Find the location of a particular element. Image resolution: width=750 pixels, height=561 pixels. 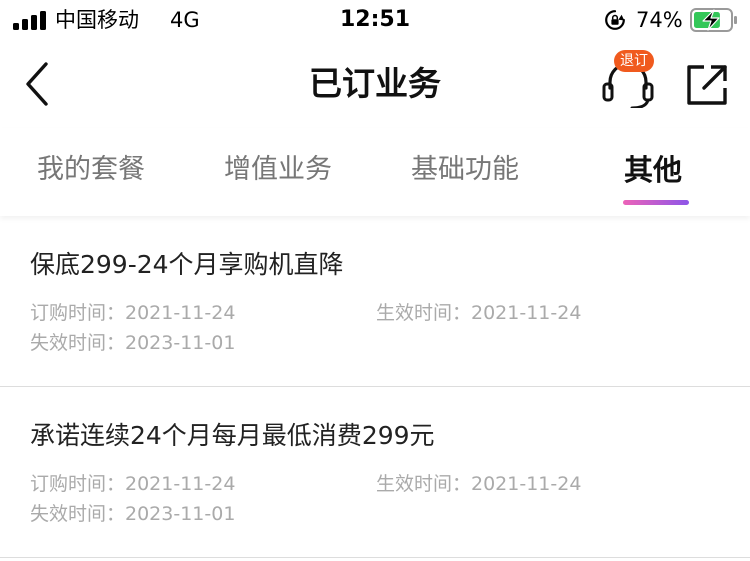

customer-service-button: 退订 is located at coordinates (631, 80).